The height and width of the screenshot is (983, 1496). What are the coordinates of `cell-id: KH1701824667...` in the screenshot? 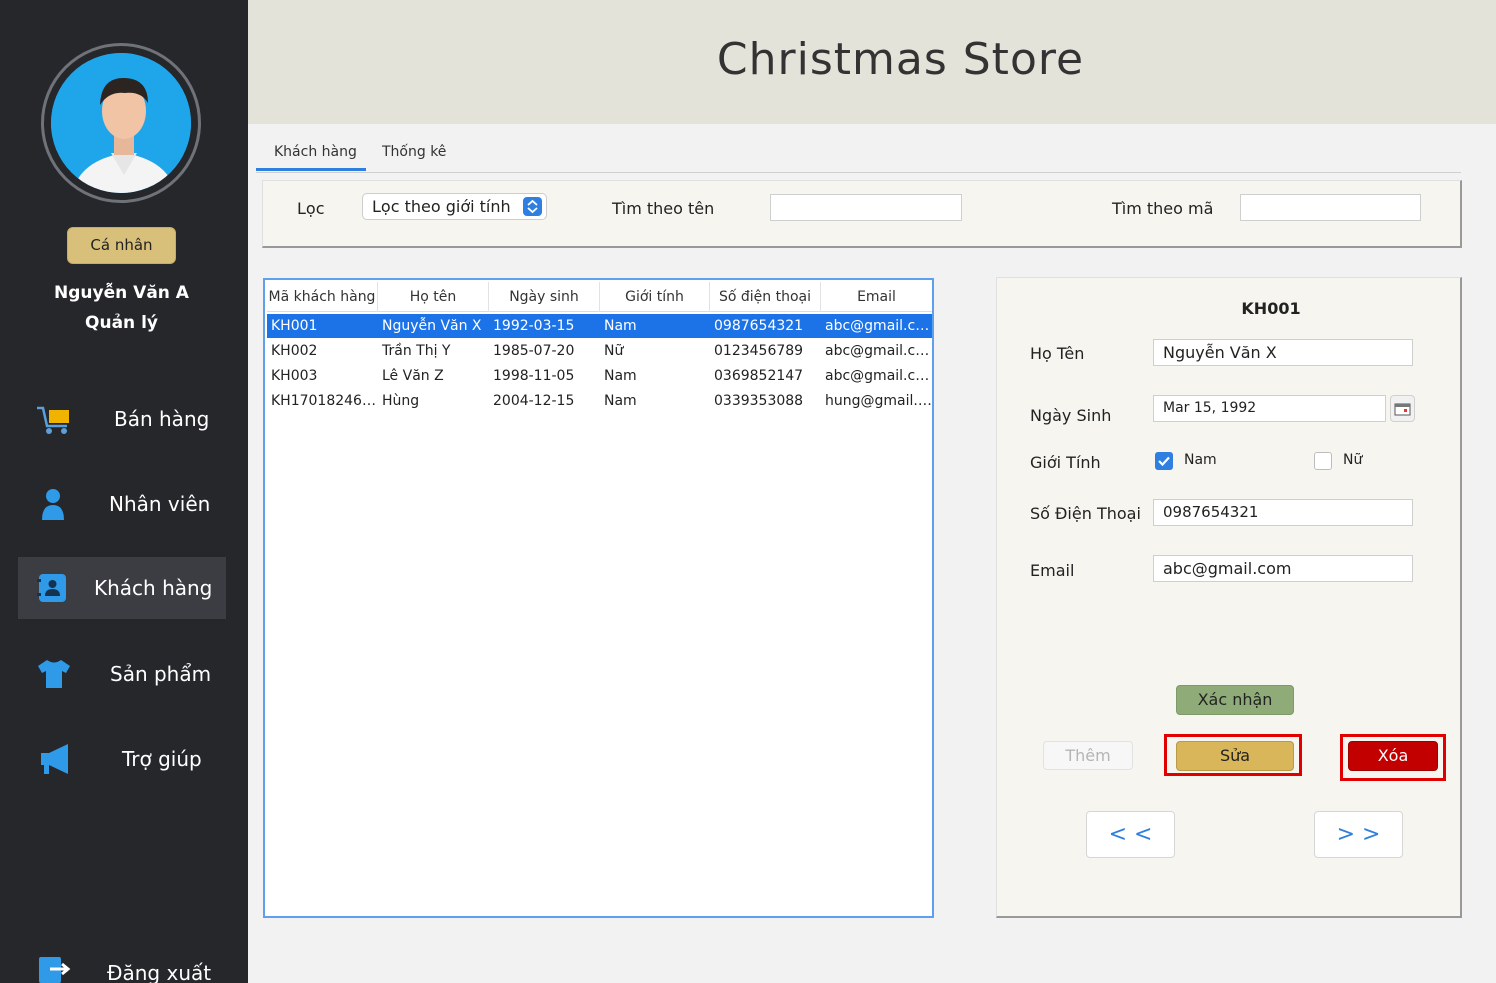 It's located at (324, 401).